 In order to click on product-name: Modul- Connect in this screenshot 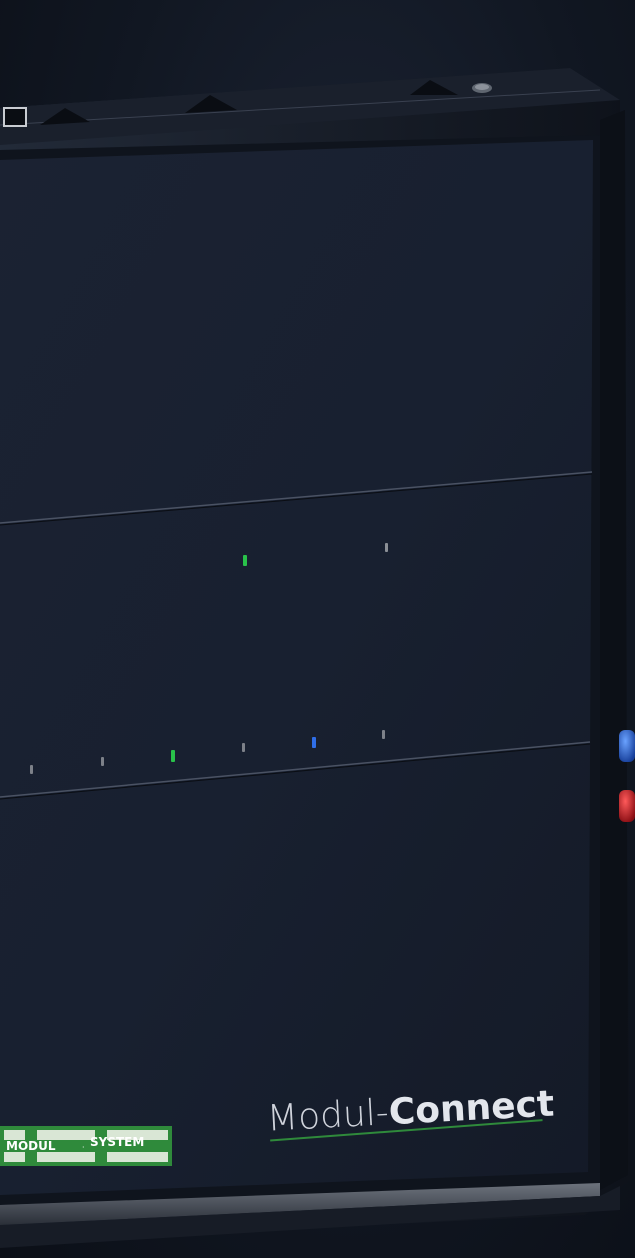, I will do `click(411, 1113)`.